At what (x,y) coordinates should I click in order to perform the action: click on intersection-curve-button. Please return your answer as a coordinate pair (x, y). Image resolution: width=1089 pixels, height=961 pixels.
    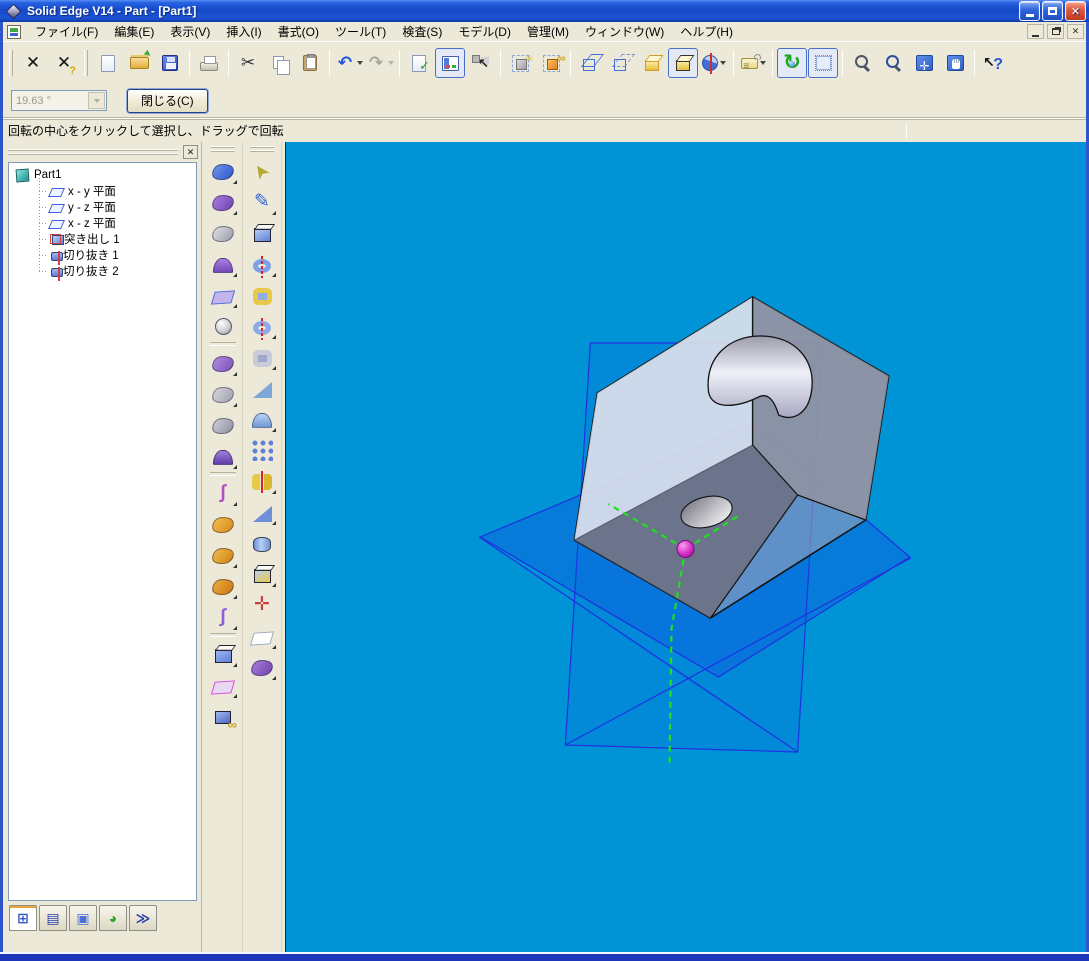
    Looking at the image, I should click on (223, 523).